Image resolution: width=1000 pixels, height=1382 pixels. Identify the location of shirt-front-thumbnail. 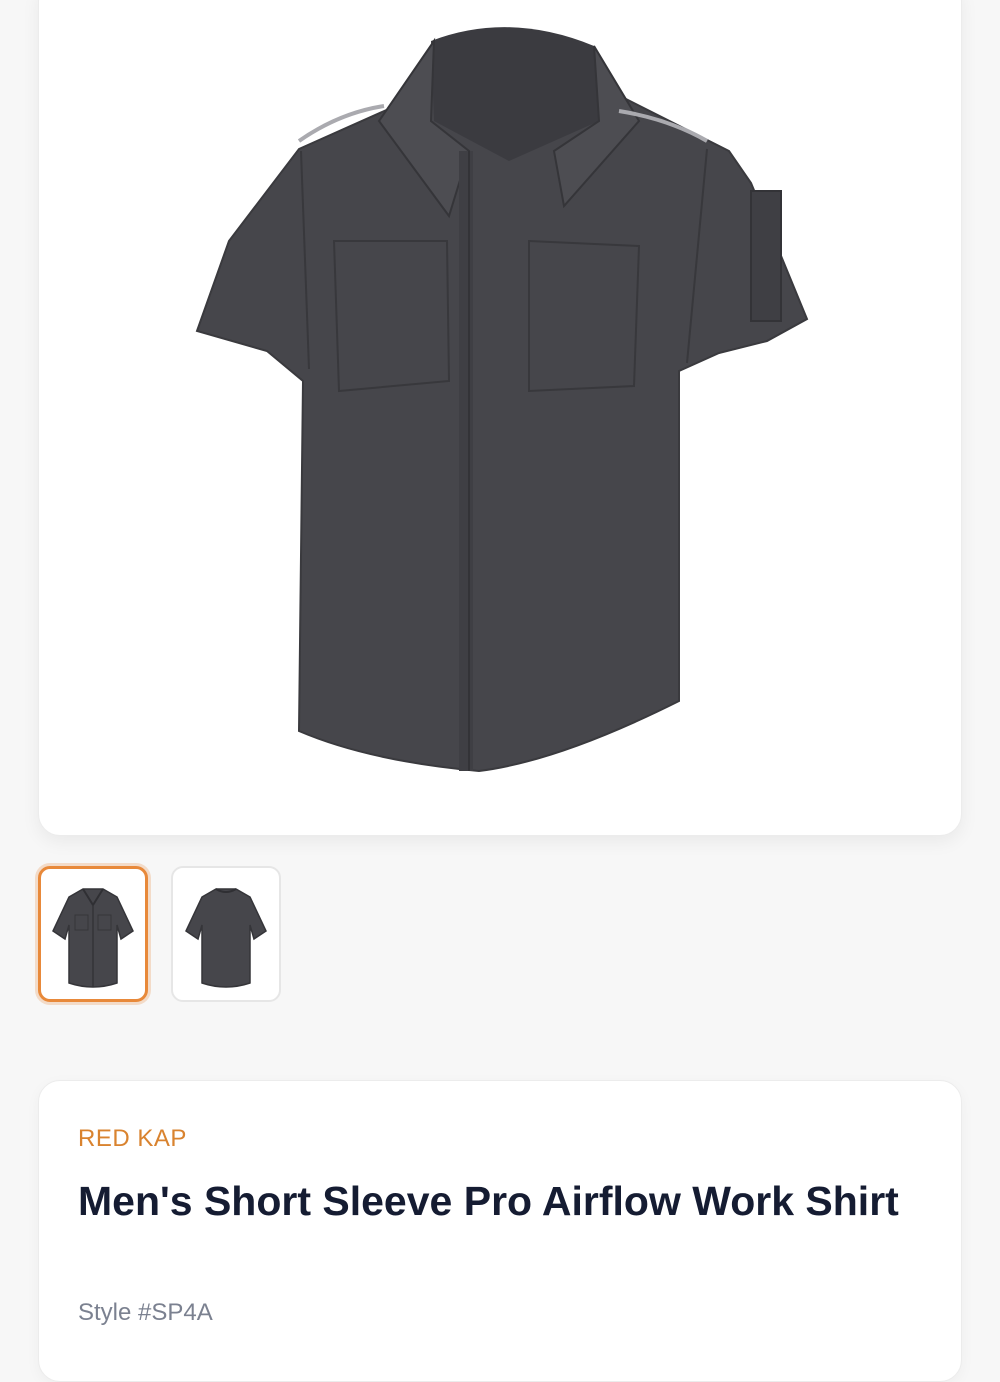
(93, 938).